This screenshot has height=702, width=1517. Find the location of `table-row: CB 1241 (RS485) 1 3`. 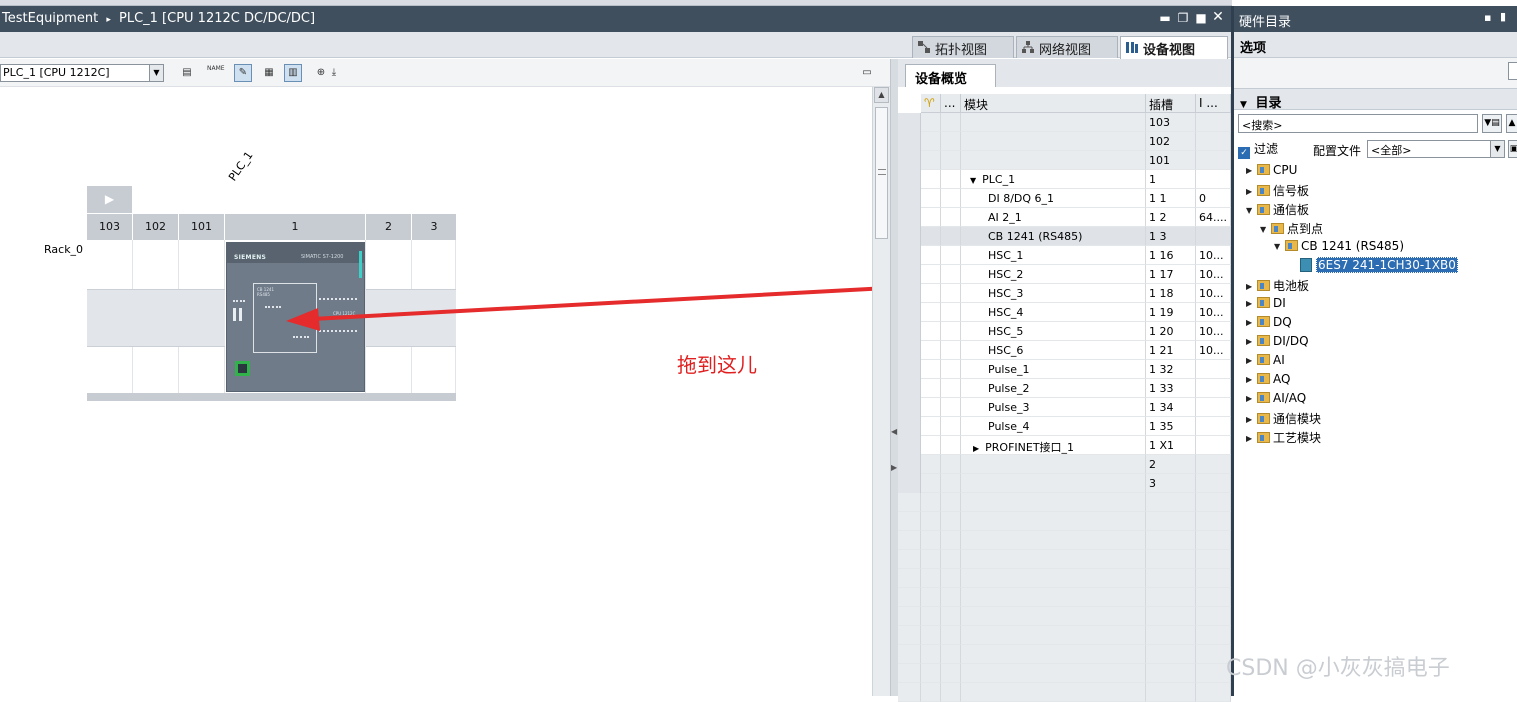

table-row: CB 1241 (RS485) 1 3 is located at coordinates (1064, 236).